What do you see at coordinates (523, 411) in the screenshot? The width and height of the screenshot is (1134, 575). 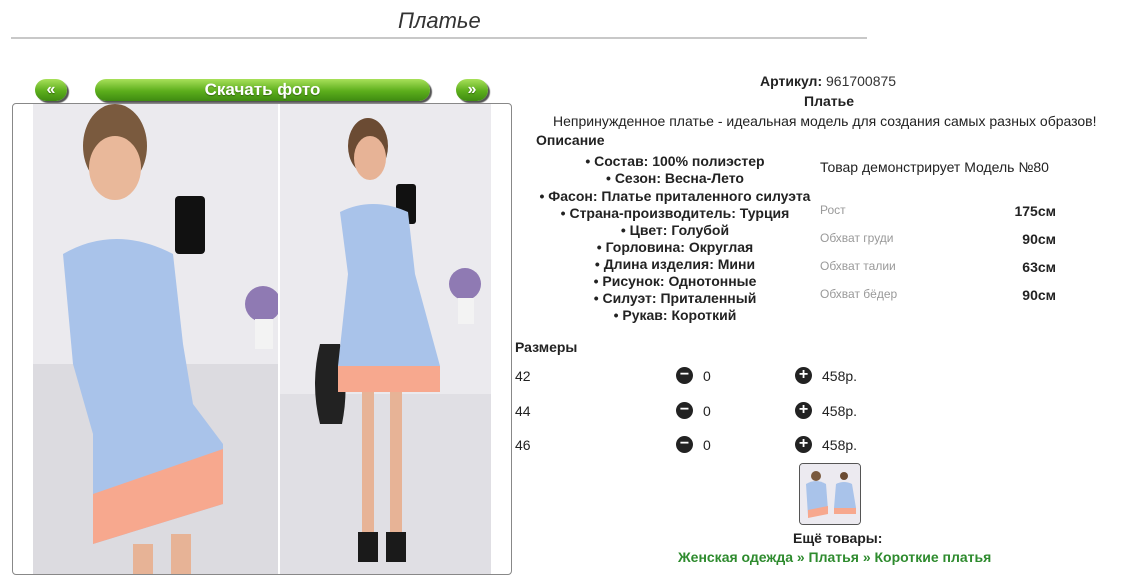 I see `size-label: 44` at bounding box center [523, 411].